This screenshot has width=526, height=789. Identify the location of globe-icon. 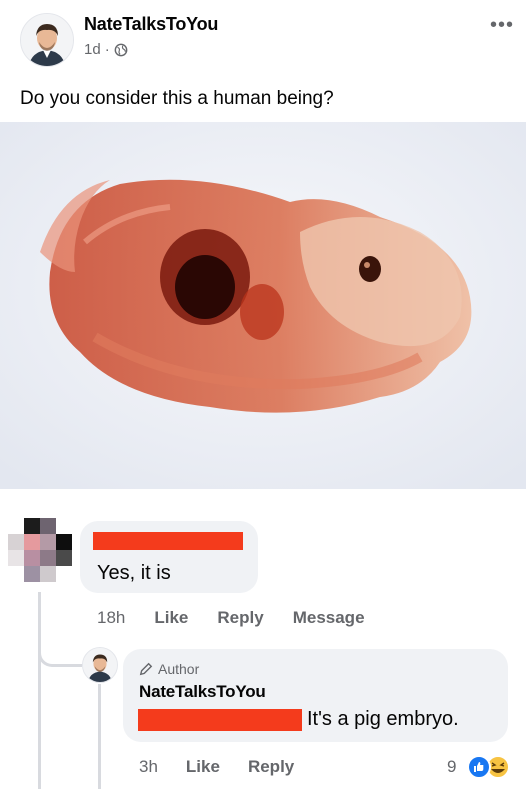
(121, 49).